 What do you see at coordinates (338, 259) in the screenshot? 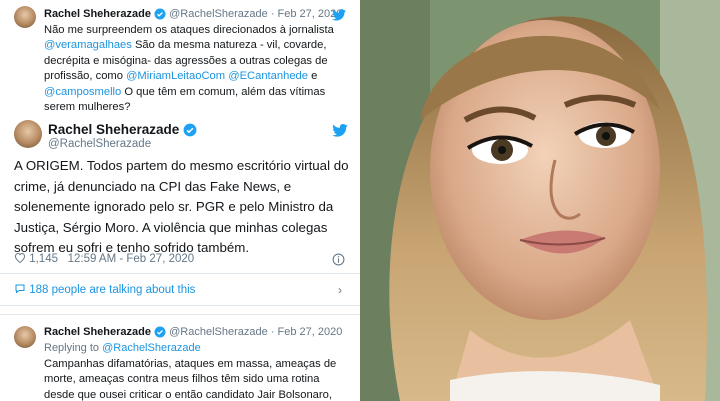
I see `info-icon` at bounding box center [338, 259].